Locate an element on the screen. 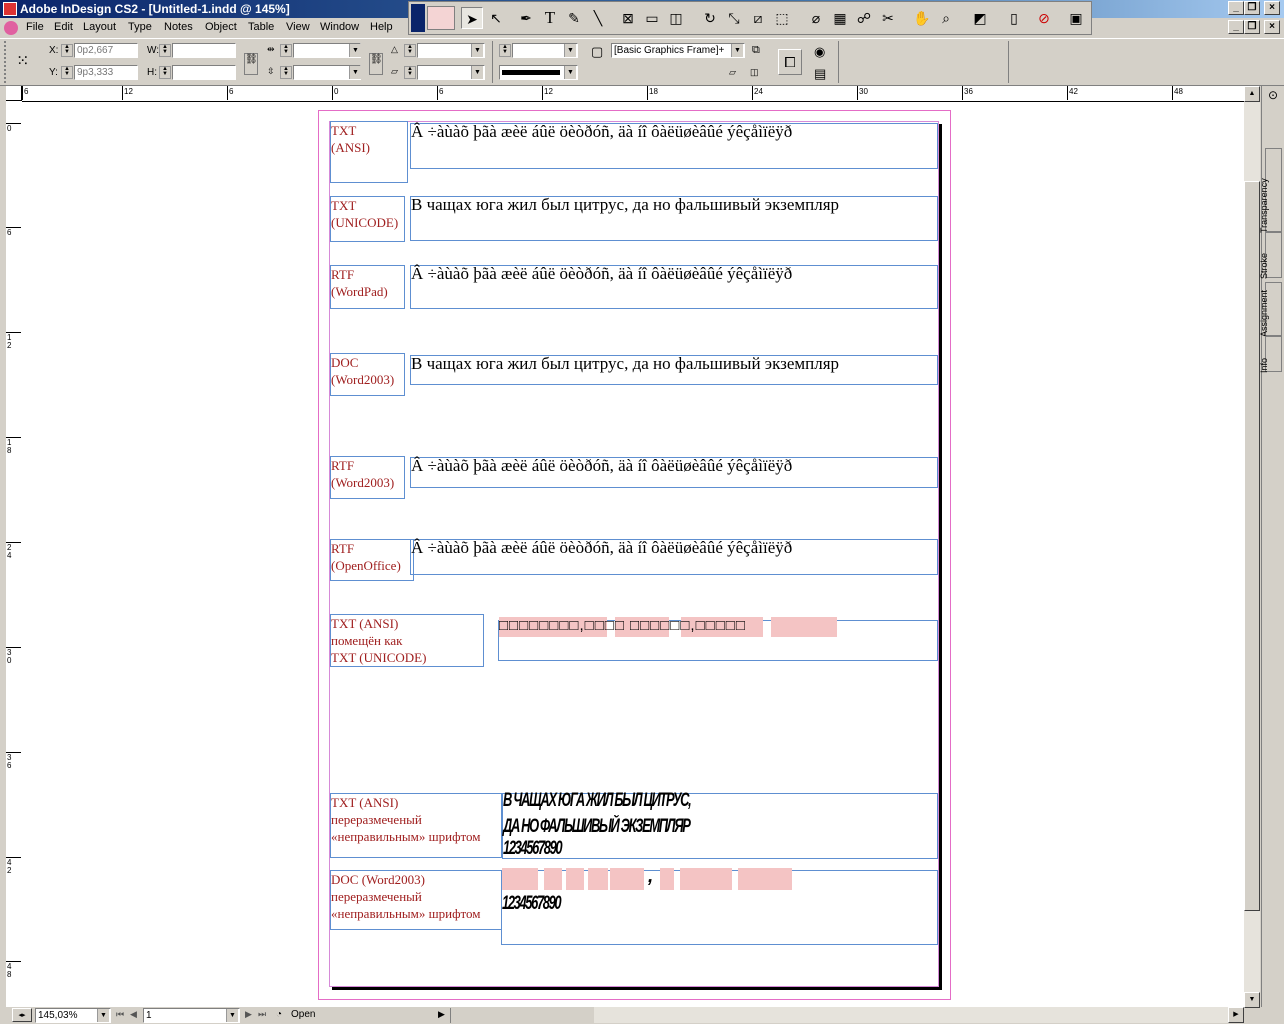 The height and width of the screenshot is (1024, 1284). scale-y-spinner: ▲ ▼ is located at coordinates (286, 72).